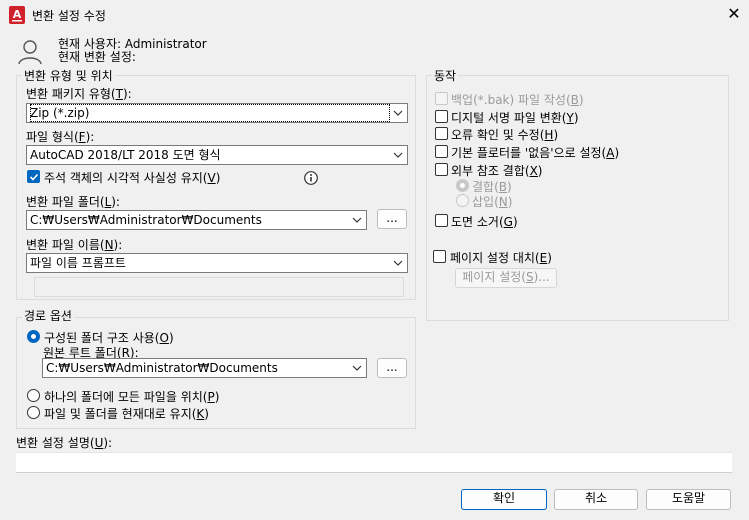  I want to click on transmittal-filename-select: 파일 이름 프롬프트, so click(217, 263).